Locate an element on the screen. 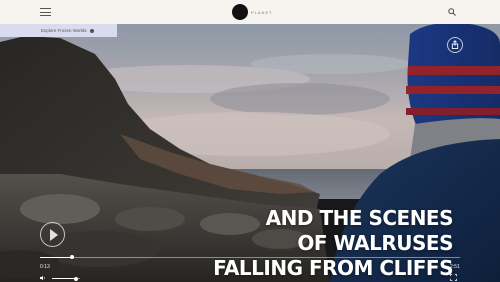  search-icon is located at coordinates (452, 12).